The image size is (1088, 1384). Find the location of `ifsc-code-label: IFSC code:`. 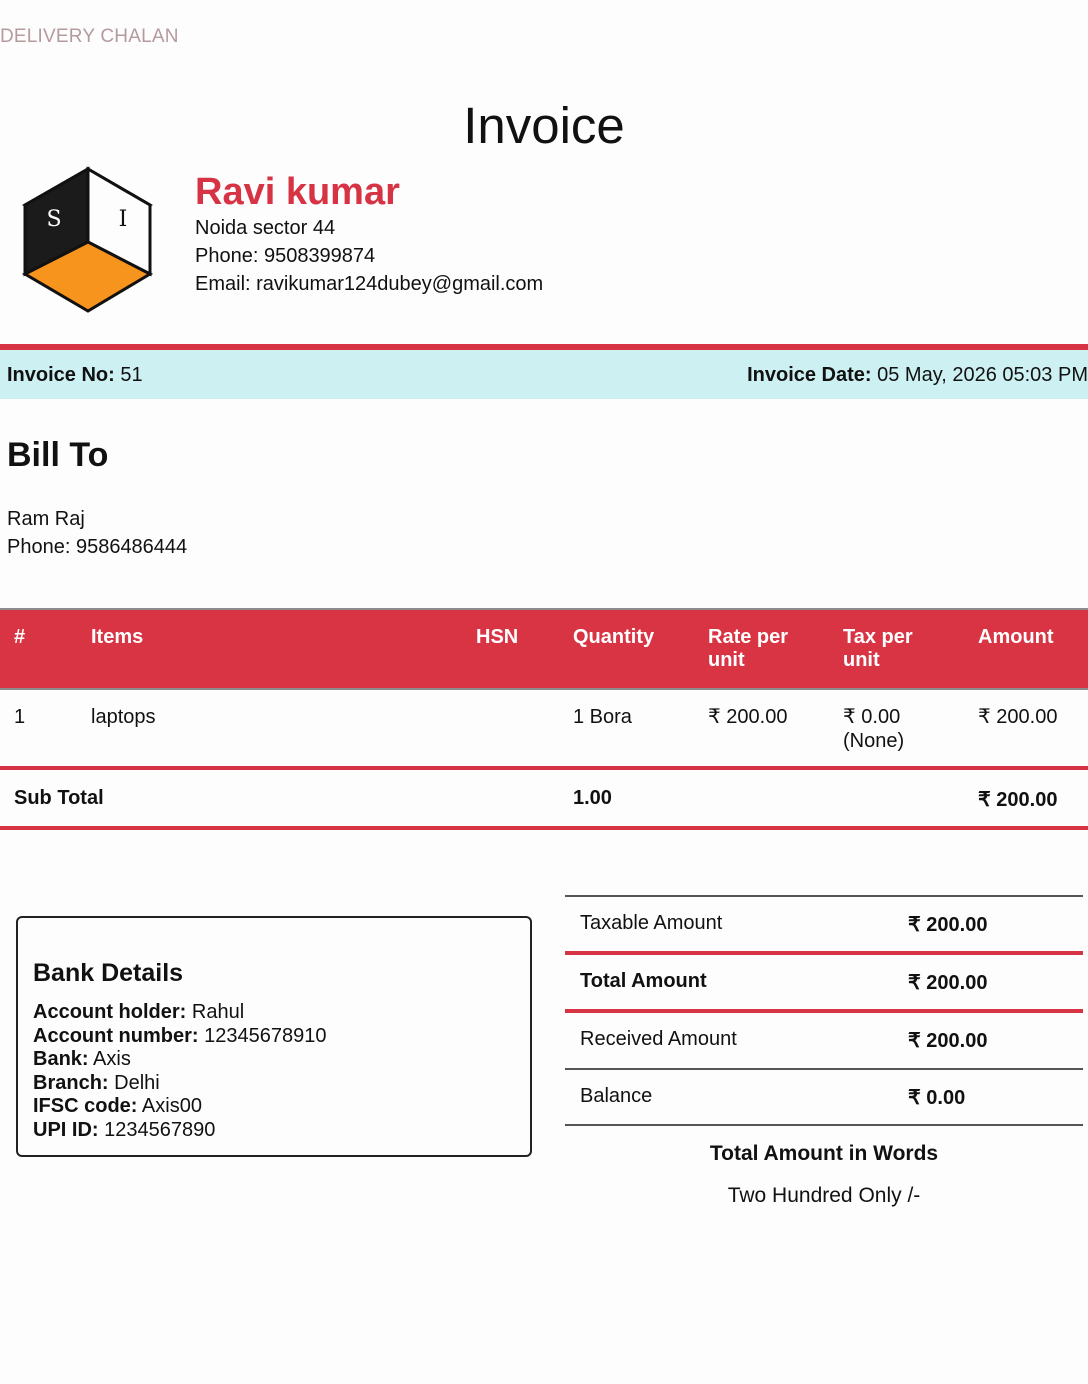

ifsc-code-label: IFSC code: is located at coordinates (85, 1106).